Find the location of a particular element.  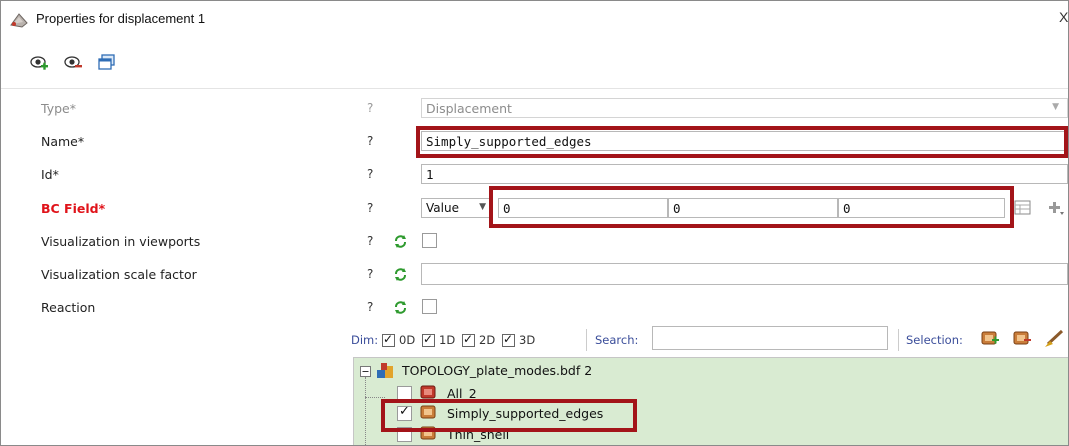

bc-mode-select: Value ▼ is located at coordinates (457, 208).